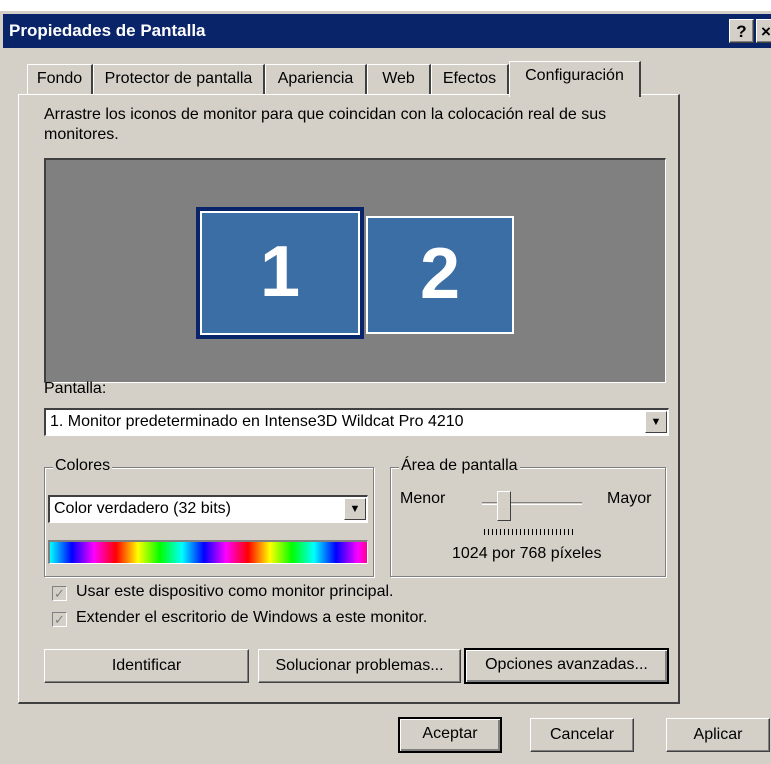  I want to click on color-palette-bar, so click(208, 552).